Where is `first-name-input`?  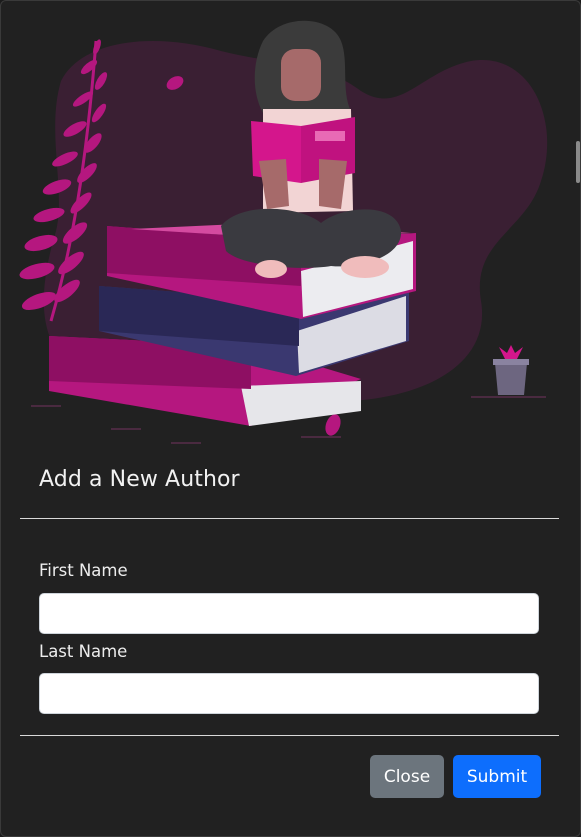 first-name-input is located at coordinates (289, 613).